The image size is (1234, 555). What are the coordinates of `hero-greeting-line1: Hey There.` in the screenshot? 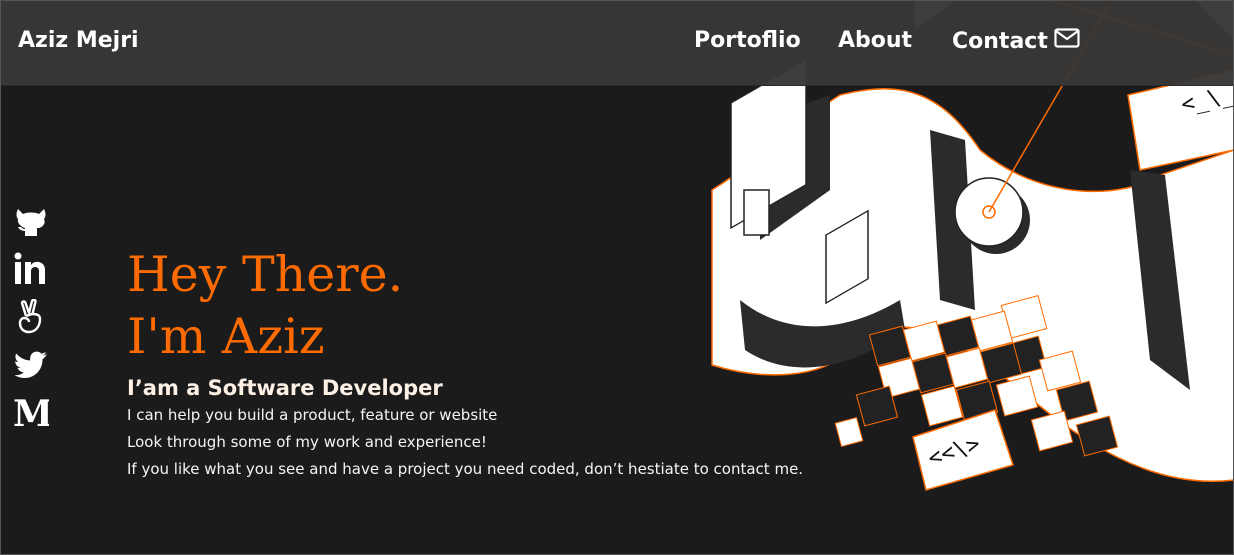 It's located at (265, 274).